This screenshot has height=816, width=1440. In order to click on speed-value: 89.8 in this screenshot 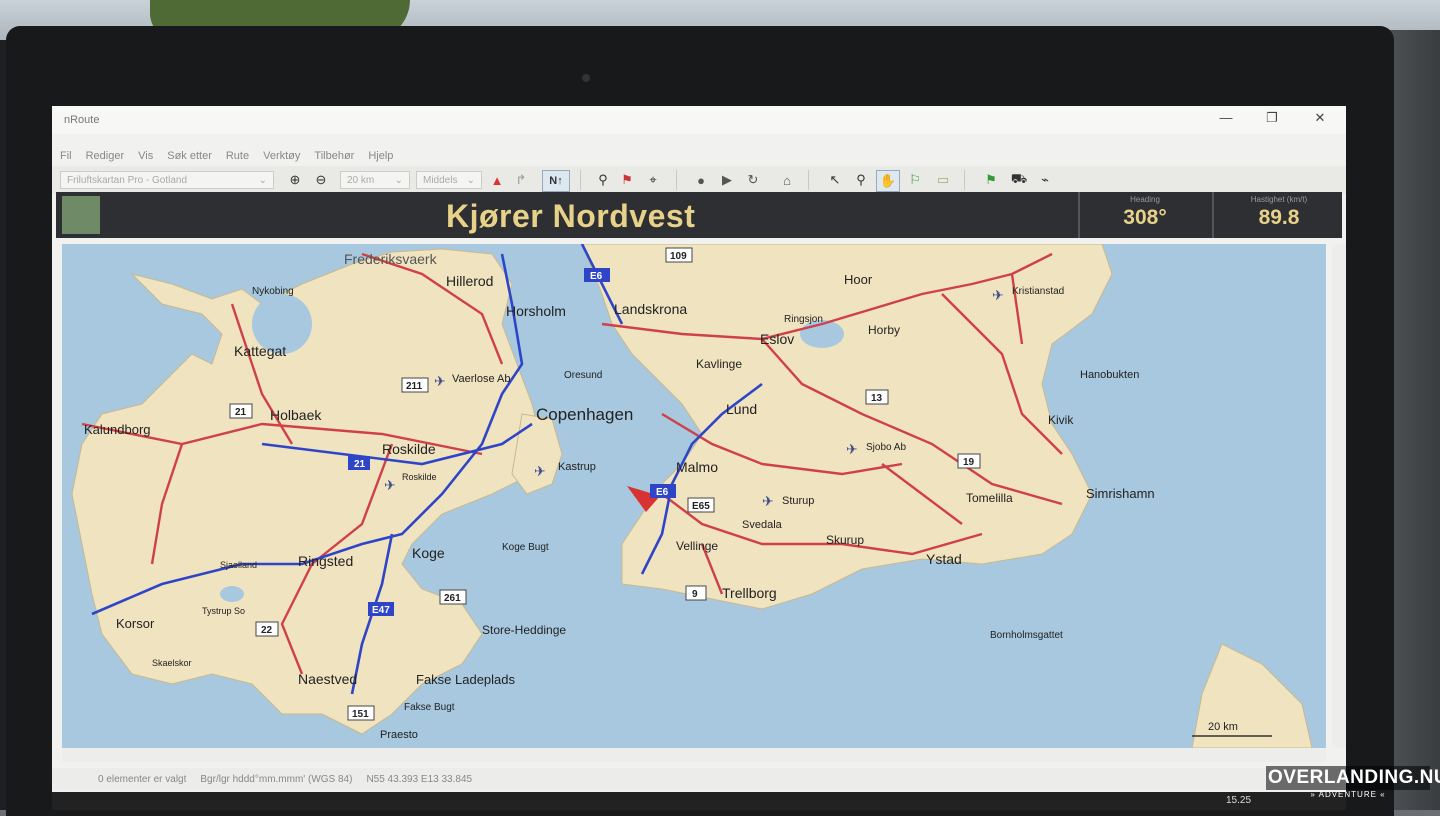, I will do `click(1279, 217)`.